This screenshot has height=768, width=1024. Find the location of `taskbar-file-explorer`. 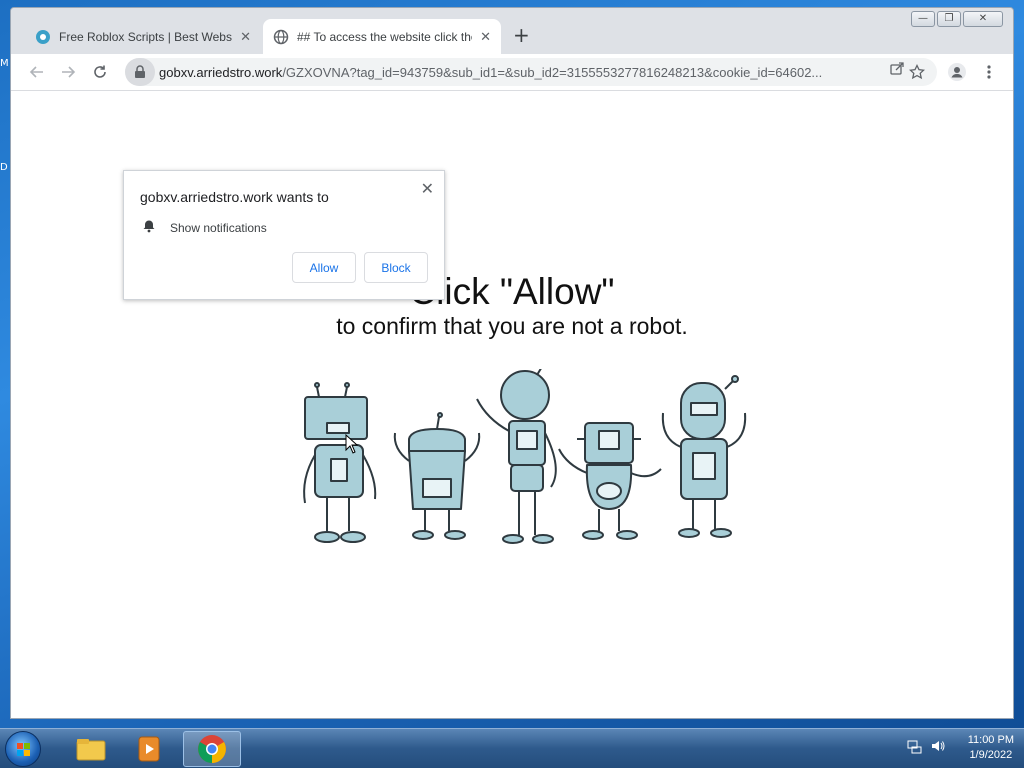

taskbar-file-explorer is located at coordinates (91, 749).